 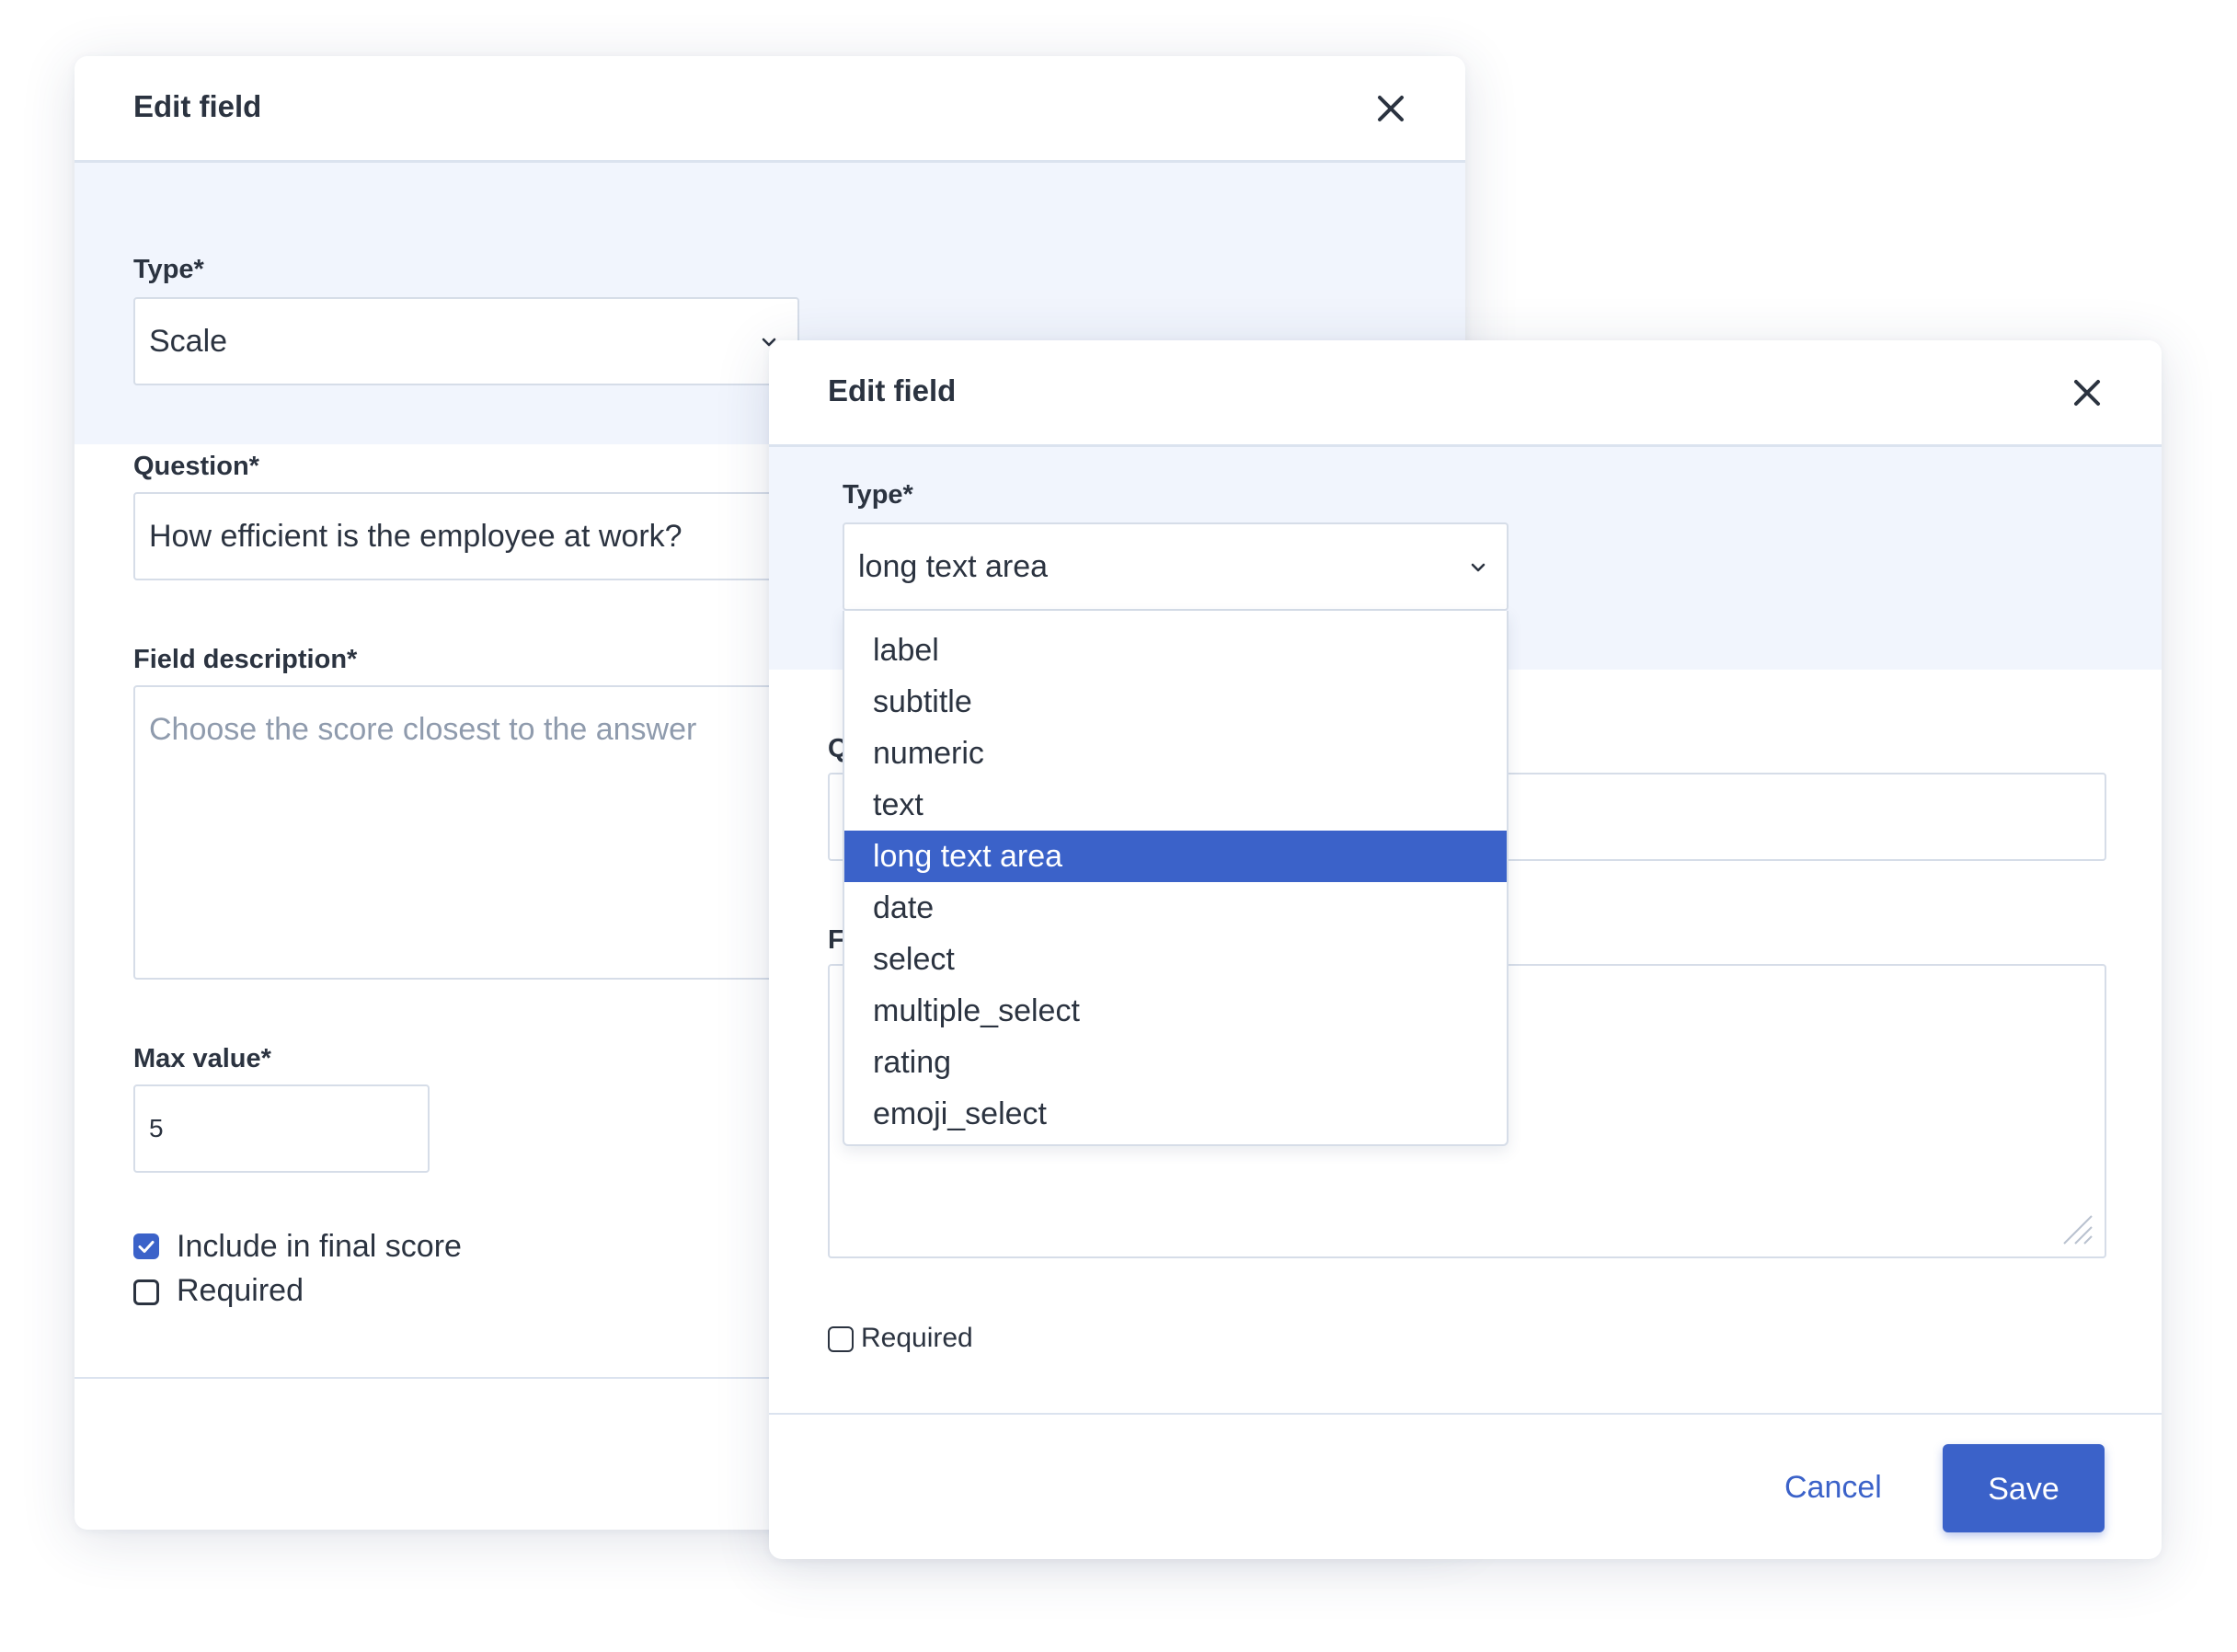 I want to click on checkmark-icon, so click(x=147, y=1247).